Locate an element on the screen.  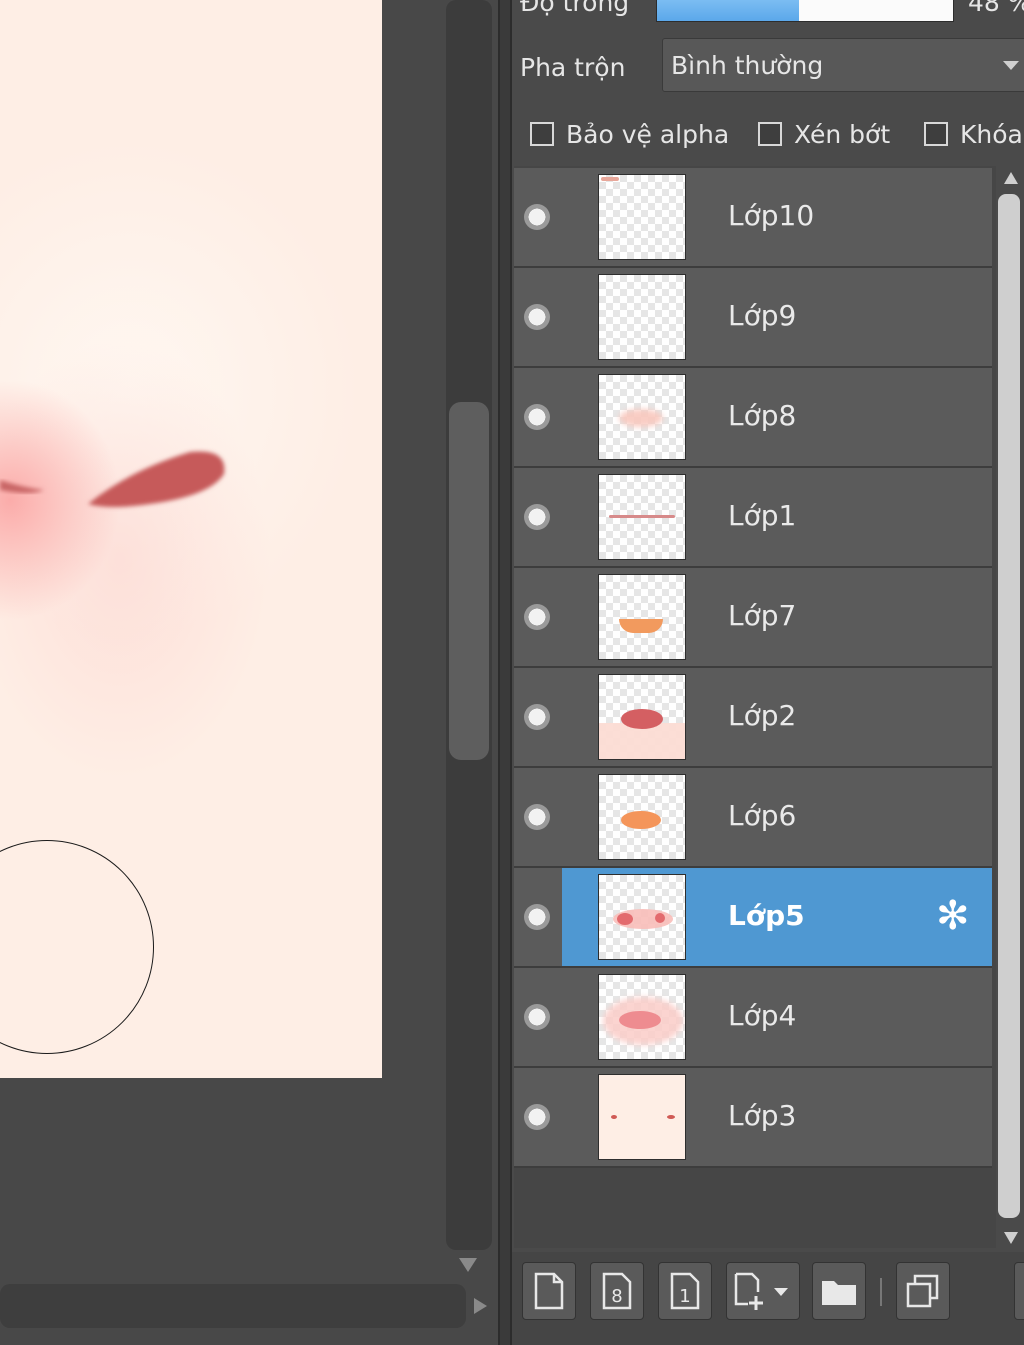
layer-name: Lớp2 is located at coordinates (762, 715).